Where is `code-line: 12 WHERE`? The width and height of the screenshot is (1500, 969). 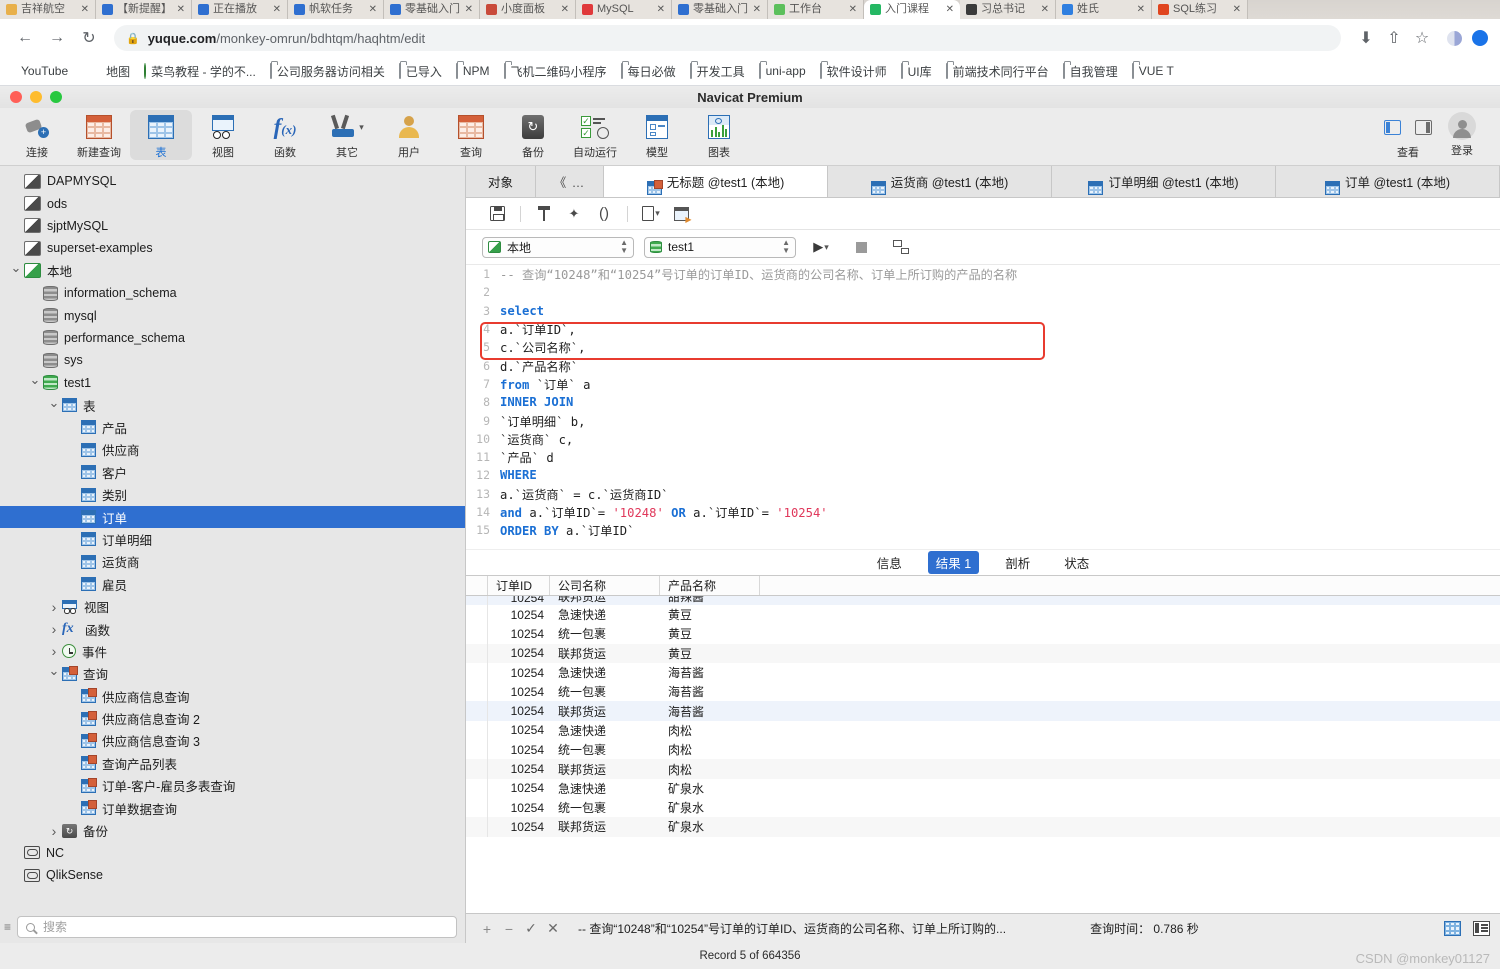
code-line: 12 WHERE is located at coordinates (983, 475).